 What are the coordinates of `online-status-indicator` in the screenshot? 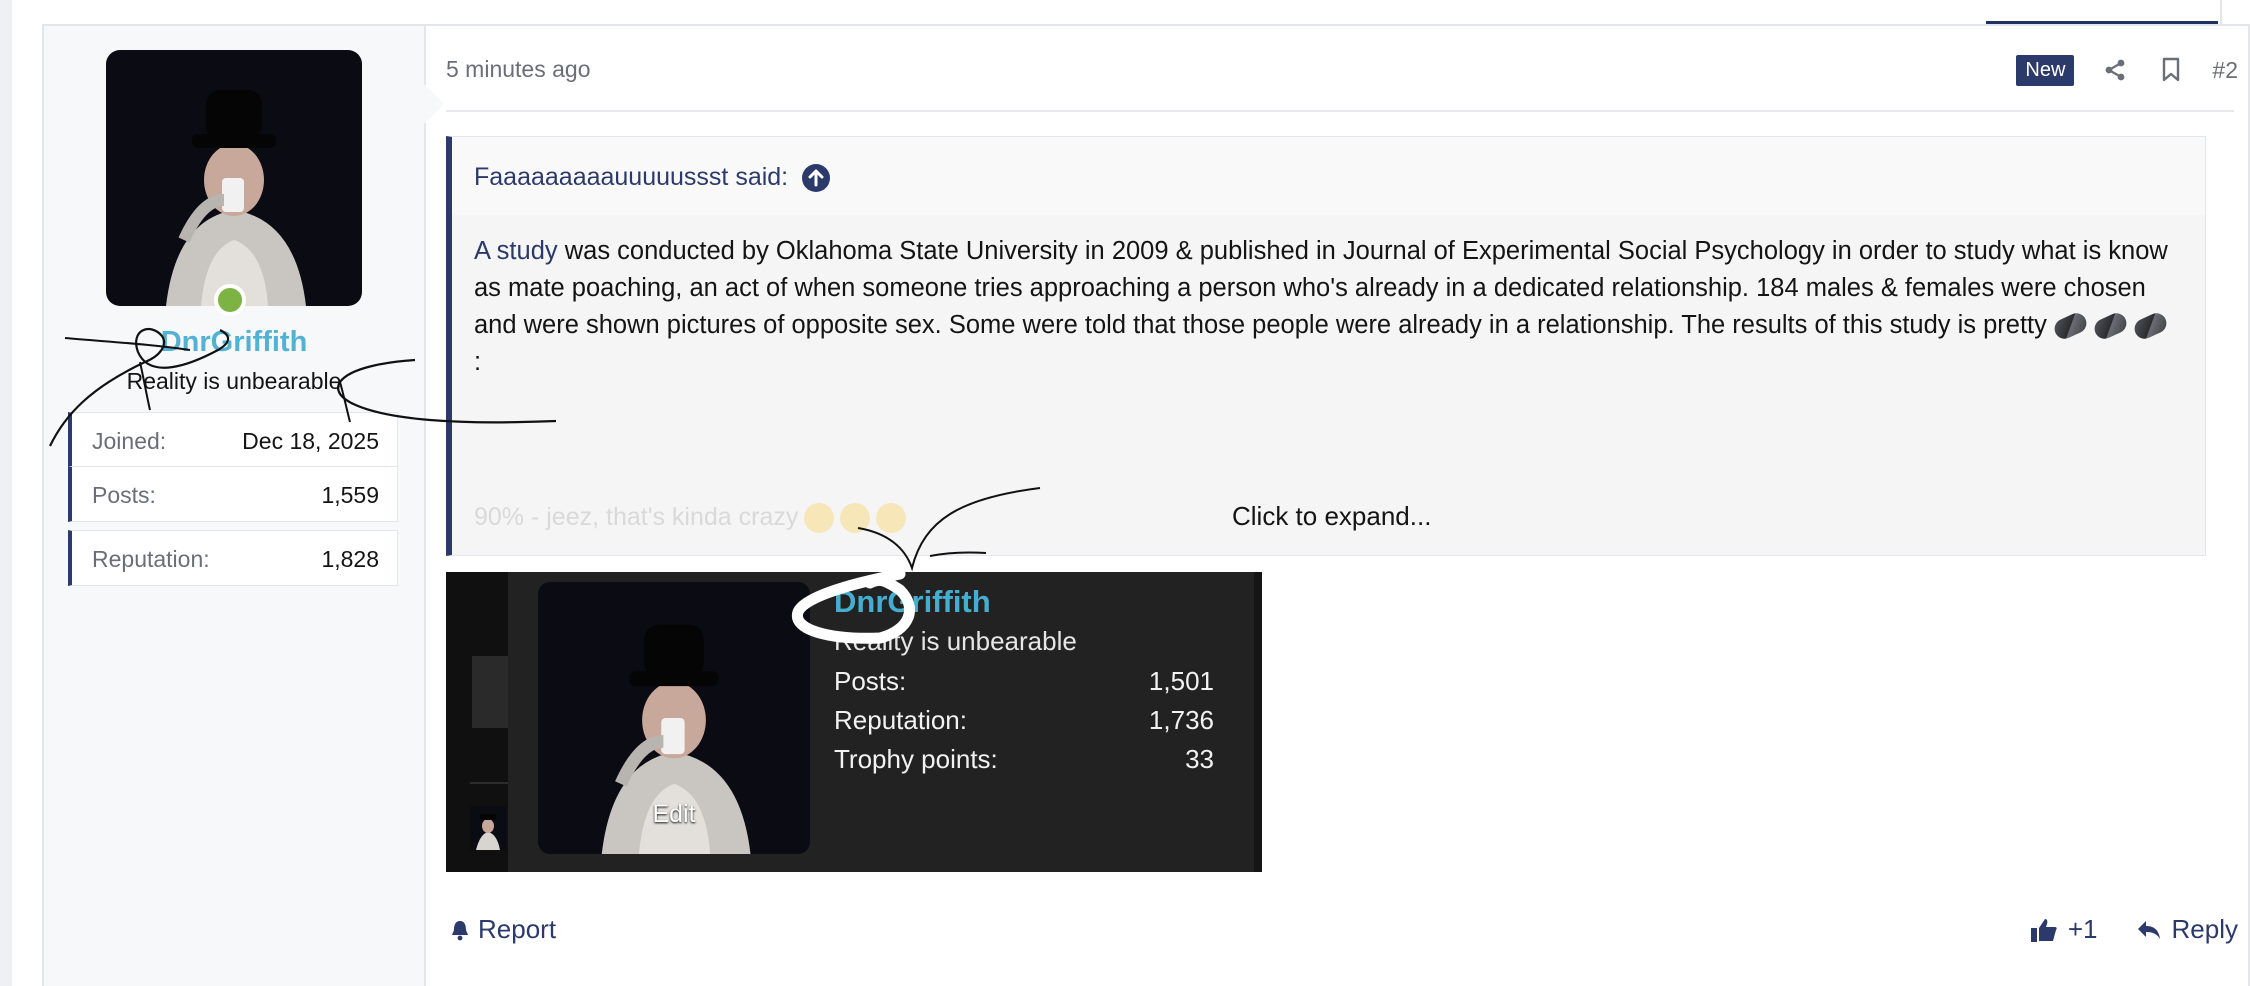 It's located at (230, 300).